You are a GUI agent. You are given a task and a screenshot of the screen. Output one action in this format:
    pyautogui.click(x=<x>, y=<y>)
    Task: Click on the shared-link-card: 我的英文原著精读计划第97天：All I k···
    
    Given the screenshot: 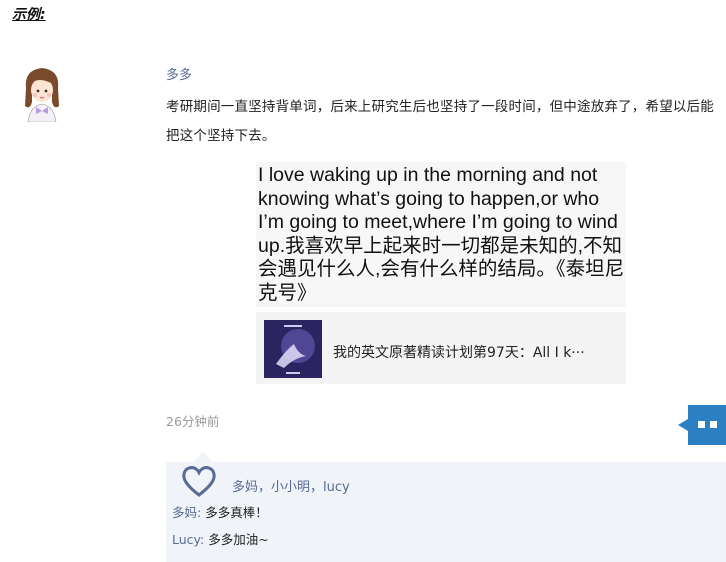 What is the action you would take?
    pyautogui.click(x=441, y=348)
    